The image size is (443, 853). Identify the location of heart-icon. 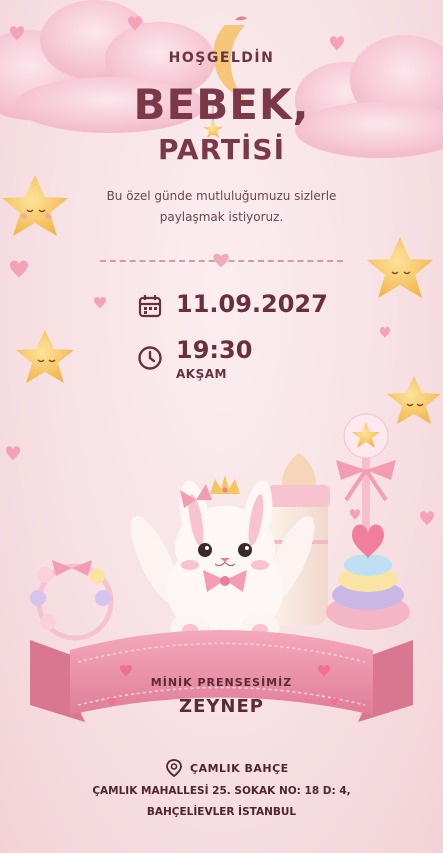
(221, 260).